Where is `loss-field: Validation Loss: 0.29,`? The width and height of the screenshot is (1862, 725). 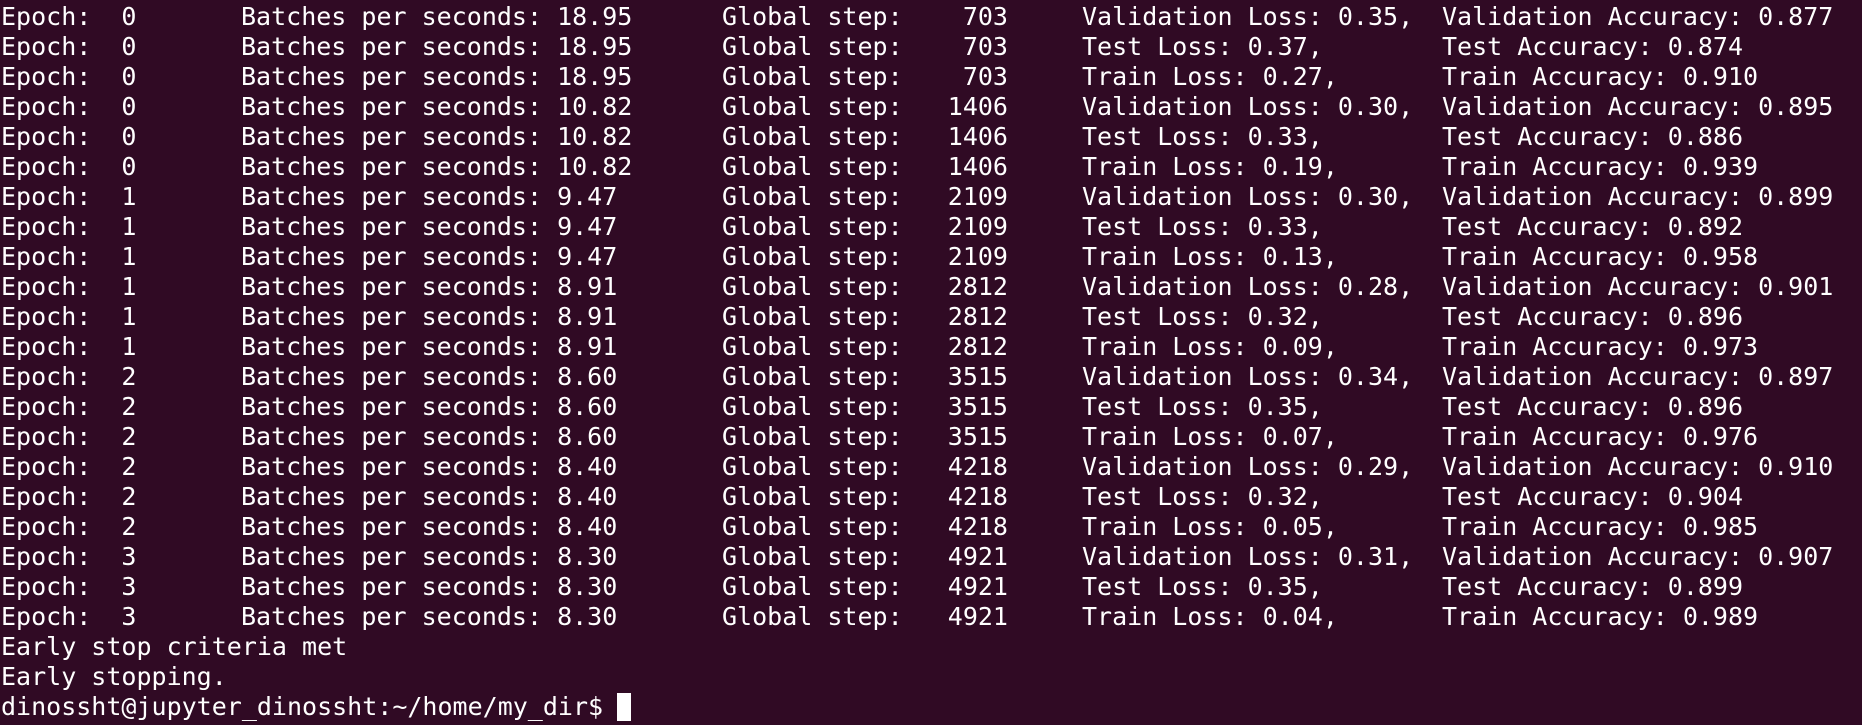
loss-field: Validation Loss: 0.29, is located at coordinates (1248, 466).